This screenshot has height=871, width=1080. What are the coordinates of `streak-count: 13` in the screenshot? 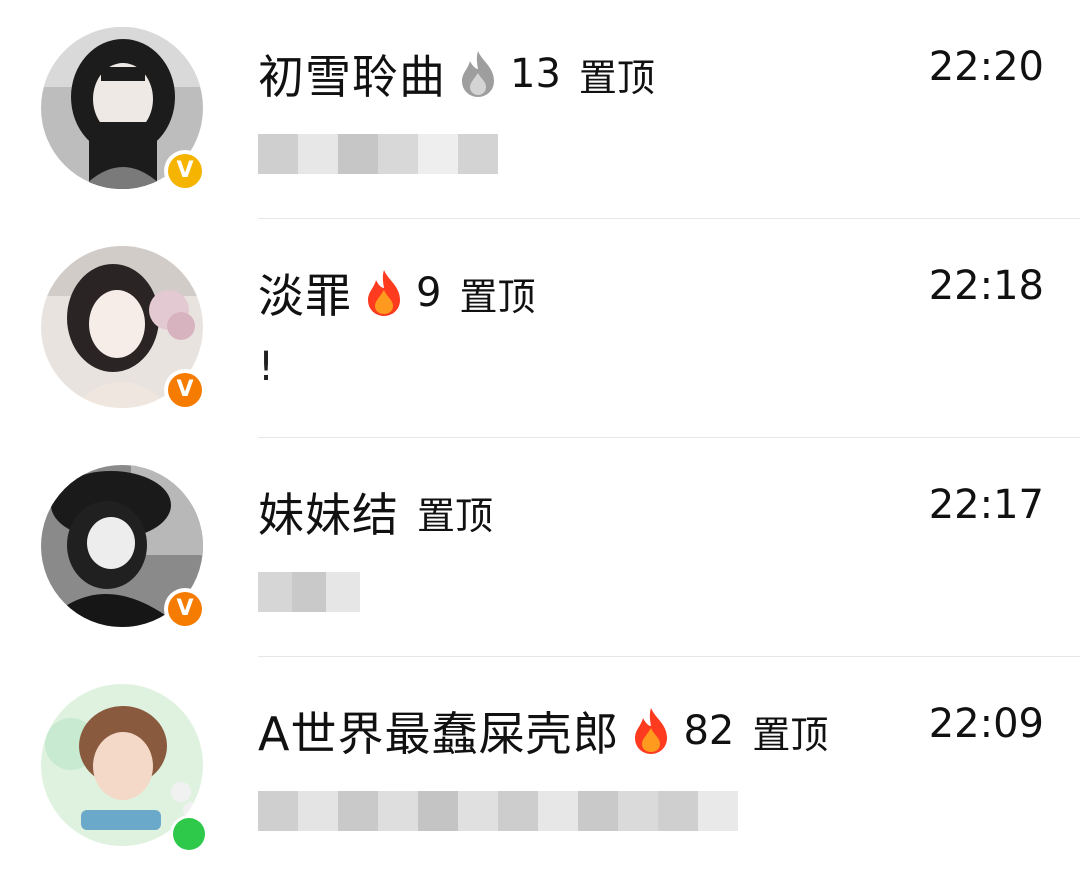 It's located at (535, 74).